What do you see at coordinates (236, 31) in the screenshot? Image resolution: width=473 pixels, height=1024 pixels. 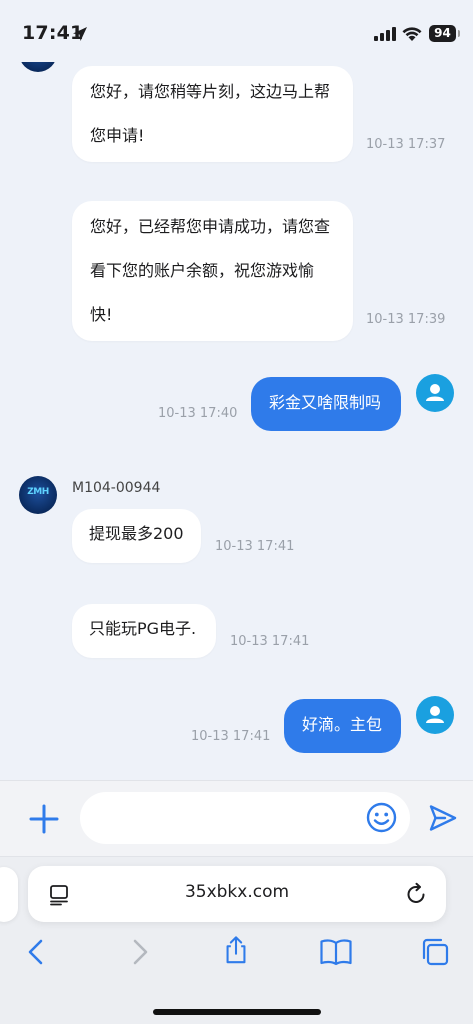 I see `status-bar: 17:41 94` at bounding box center [236, 31].